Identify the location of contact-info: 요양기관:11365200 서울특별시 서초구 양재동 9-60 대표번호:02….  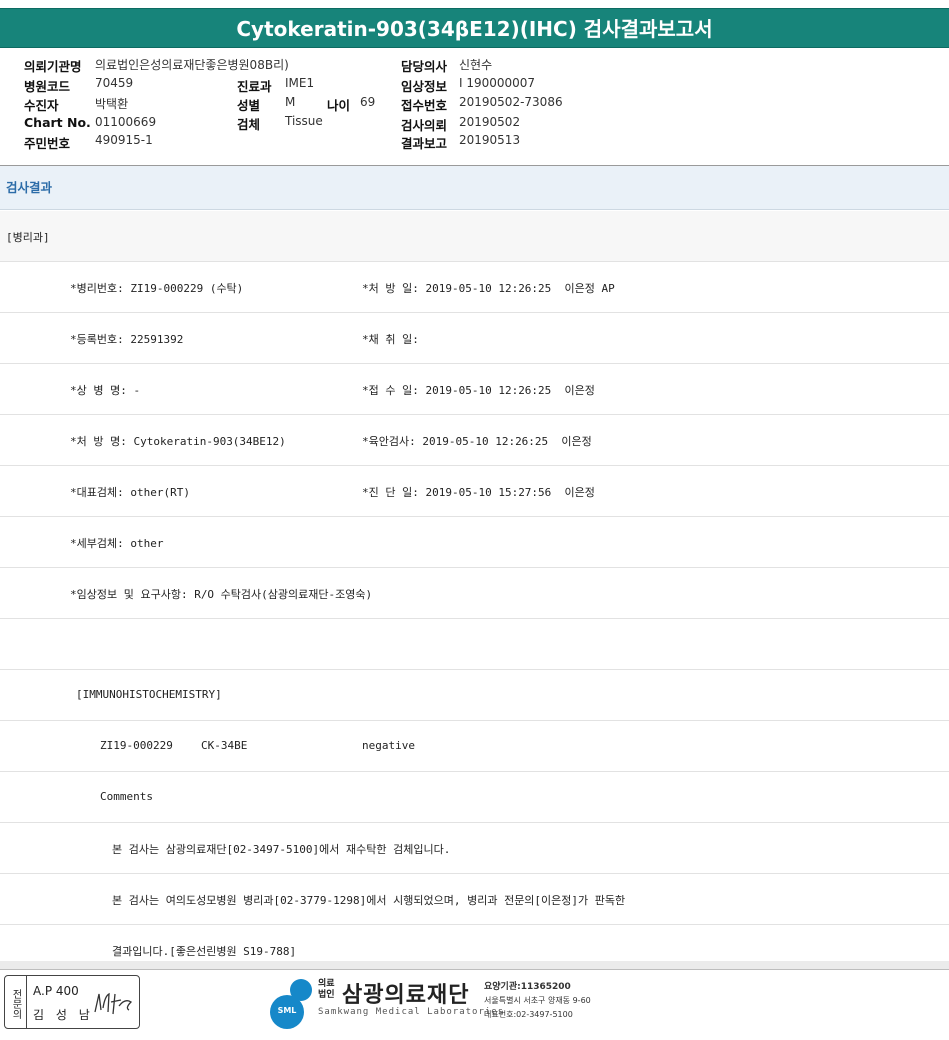
(537, 1001).